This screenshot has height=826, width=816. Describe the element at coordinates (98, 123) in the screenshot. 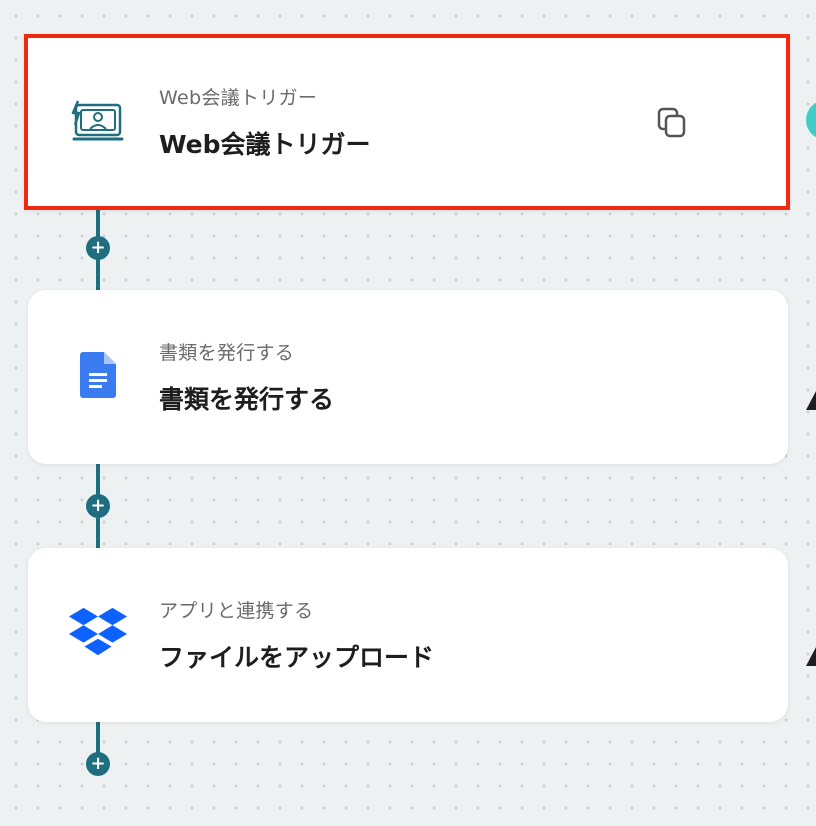

I see `video-meeting-icon` at that location.